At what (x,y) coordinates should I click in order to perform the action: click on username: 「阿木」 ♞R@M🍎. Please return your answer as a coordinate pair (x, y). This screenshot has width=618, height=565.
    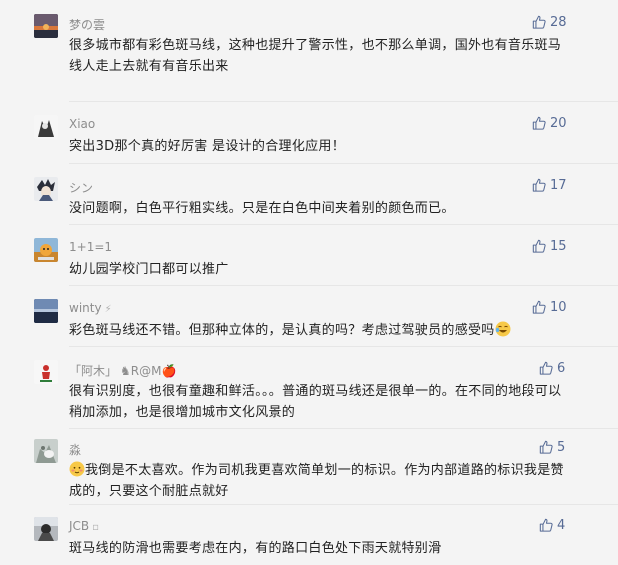
    Looking at the image, I should click on (122, 370).